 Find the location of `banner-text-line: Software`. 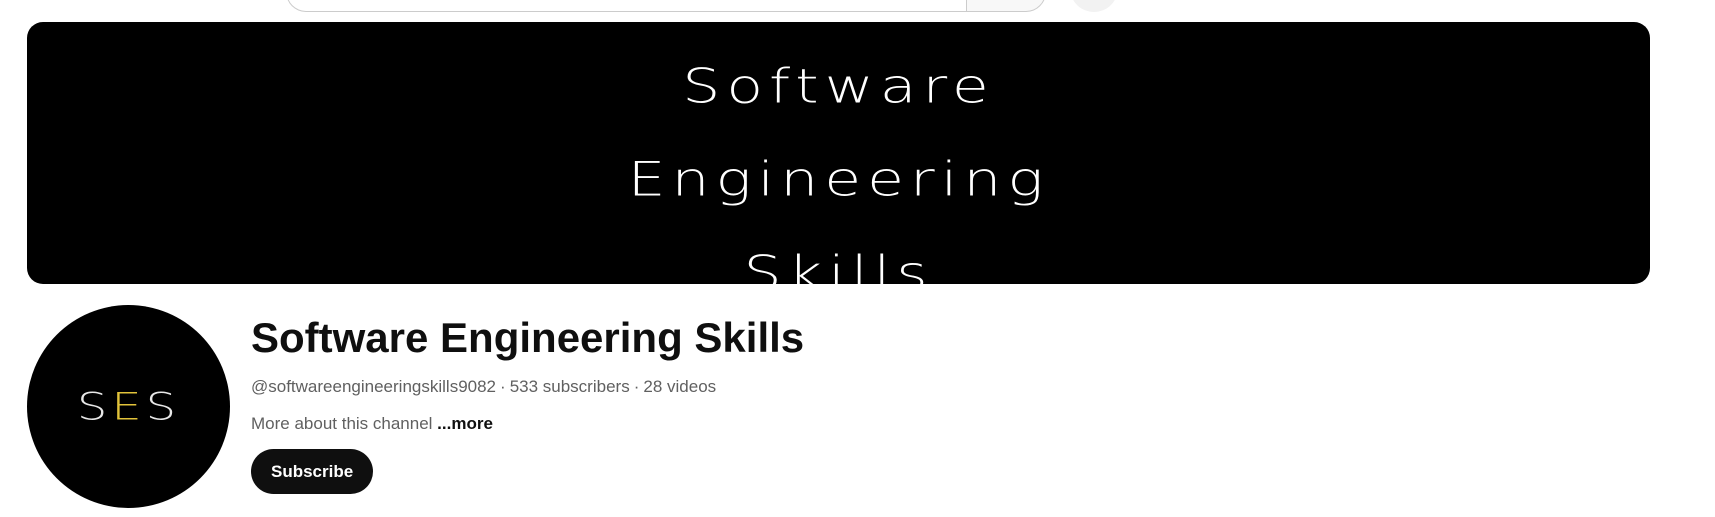

banner-text-line: Software is located at coordinates (838, 87).